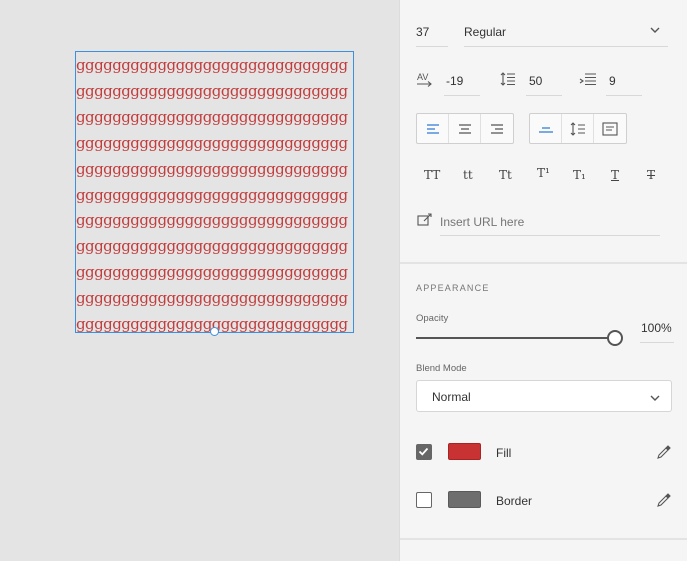 This screenshot has height=561, width=687. What do you see at coordinates (657, 342) in the screenshot?
I see `opacity-value-underline` at bounding box center [657, 342].